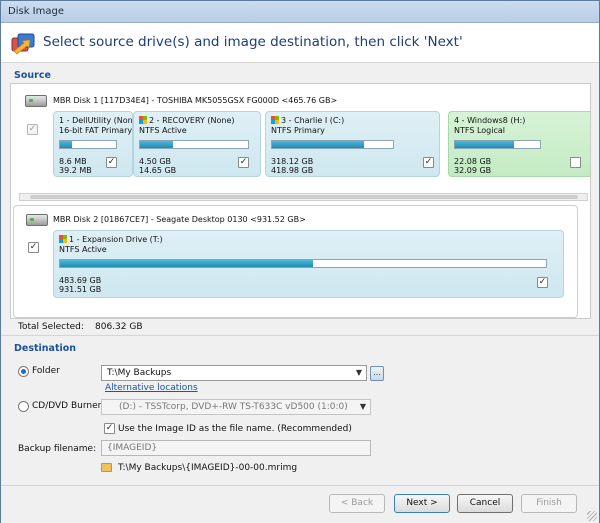 Image resolution: width=600 pixels, height=523 pixels. What do you see at coordinates (479, 130) in the screenshot?
I see `partition-type: NTFS Logical` at bounding box center [479, 130].